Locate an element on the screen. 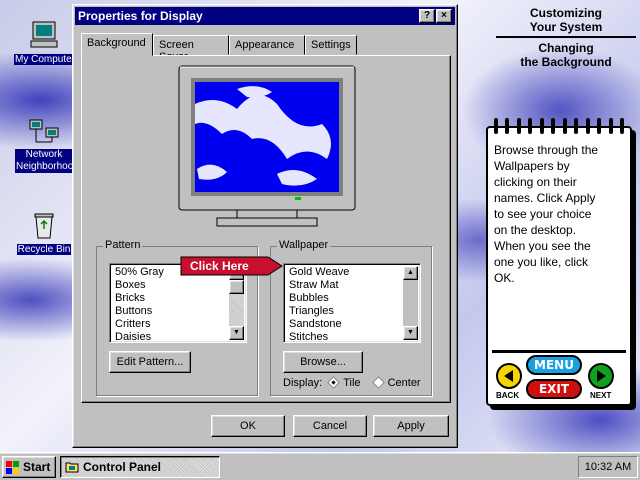 This screenshot has height=480, width=640. dialog-title: Properties for Display is located at coordinates (140, 16).